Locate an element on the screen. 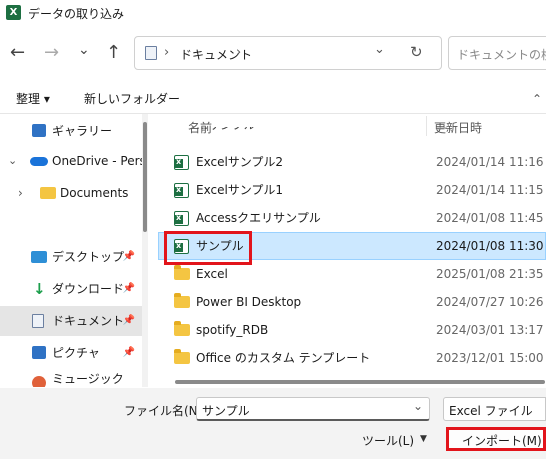 The image size is (546, 459). sidebar-item-label: ミュージック is located at coordinates (88, 379).